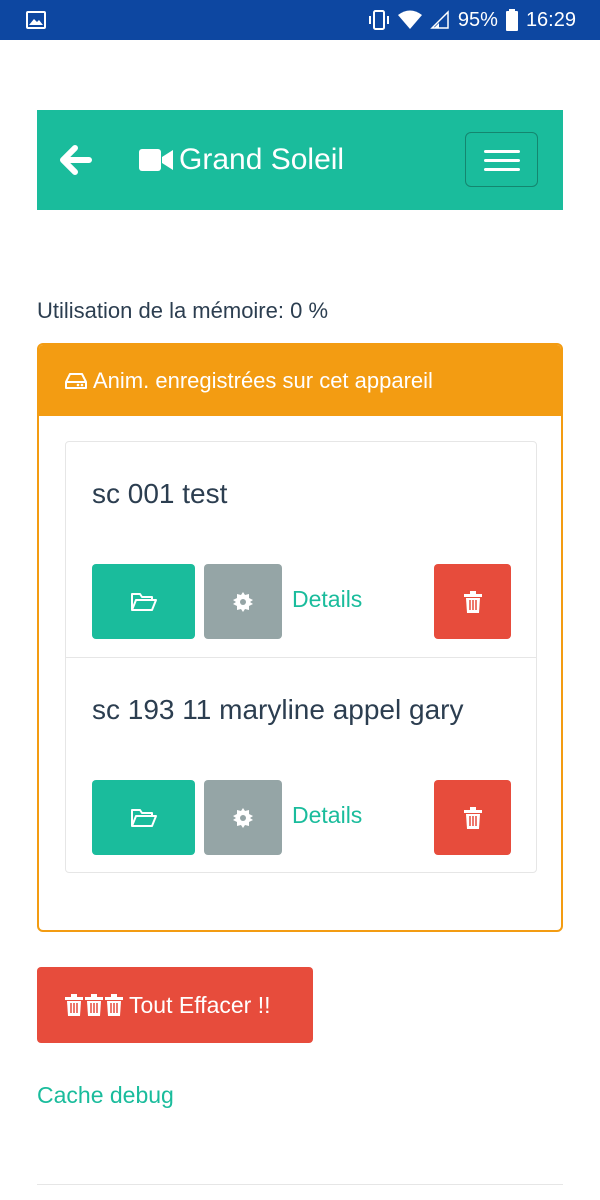 The width and height of the screenshot is (600, 1200). Describe the element at coordinates (301, 549) in the screenshot. I see `list-item: sc 001 test Details` at that location.